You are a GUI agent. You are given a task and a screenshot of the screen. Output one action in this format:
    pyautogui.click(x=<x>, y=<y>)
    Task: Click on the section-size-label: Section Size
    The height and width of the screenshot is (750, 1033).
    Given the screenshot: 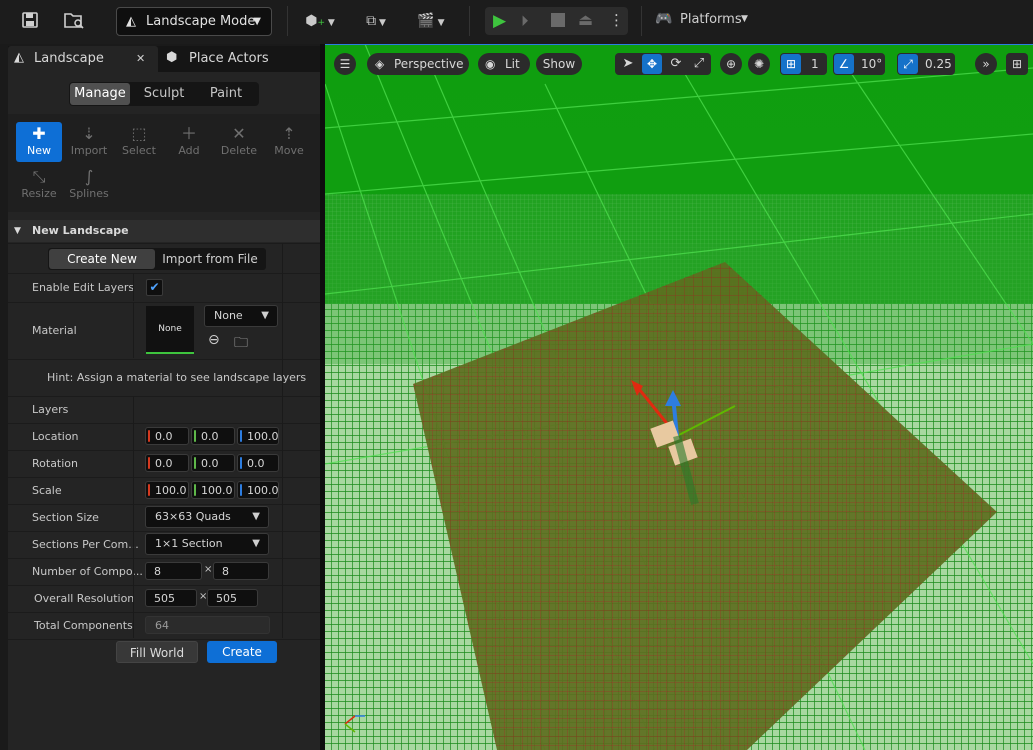 What is the action you would take?
    pyautogui.click(x=65, y=517)
    